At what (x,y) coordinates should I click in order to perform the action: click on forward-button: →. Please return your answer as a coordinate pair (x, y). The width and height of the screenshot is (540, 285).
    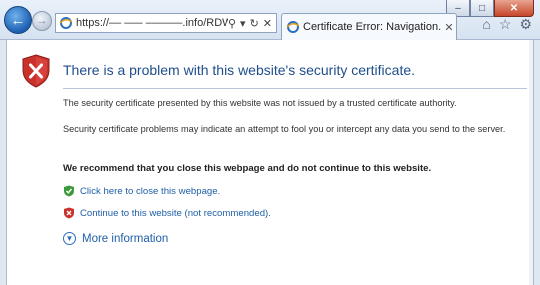
    Looking at the image, I should click on (42, 21).